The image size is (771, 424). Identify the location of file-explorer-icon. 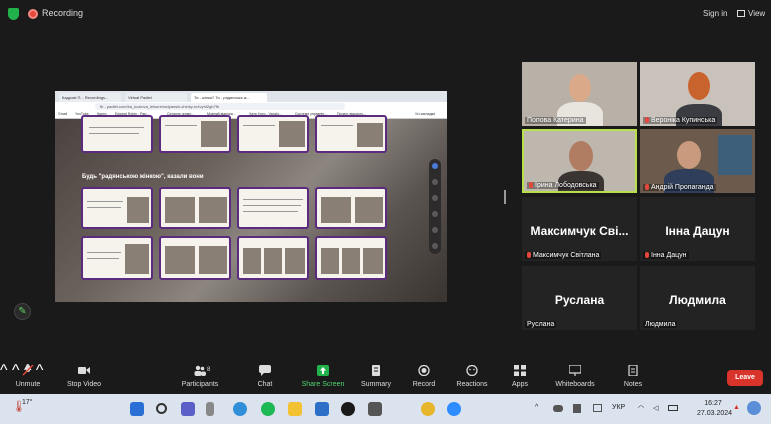
(295, 409).